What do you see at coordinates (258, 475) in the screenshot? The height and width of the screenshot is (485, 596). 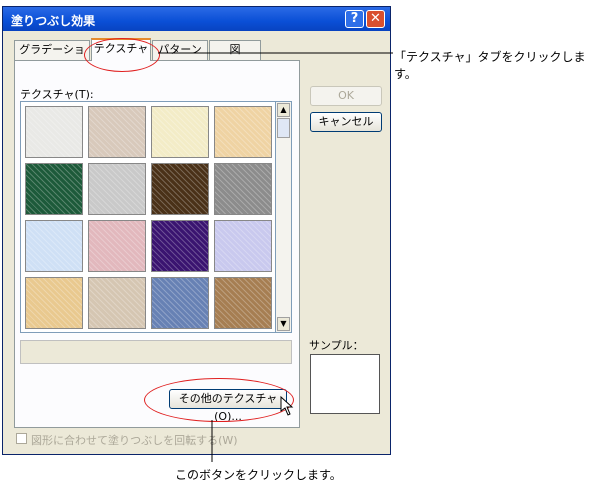 I see `button-instruction-text: このボタンをクリックします。` at bounding box center [258, 475].